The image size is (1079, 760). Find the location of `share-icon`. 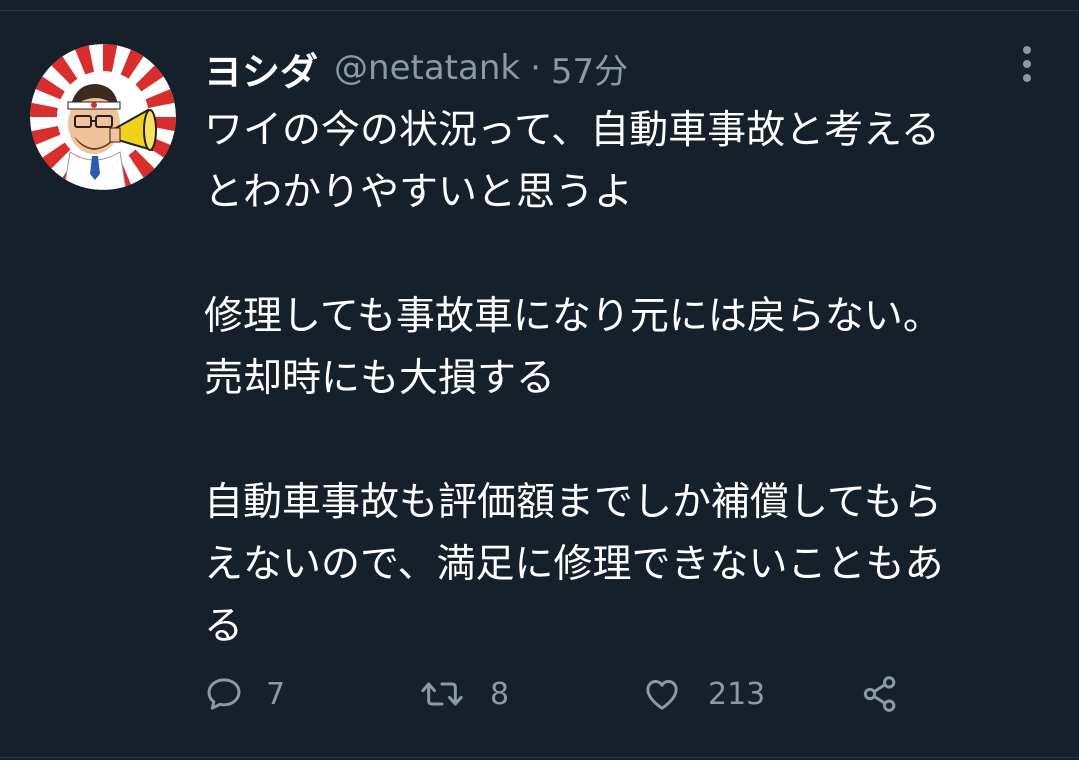

share-icon is located at coordinates (879, 694).